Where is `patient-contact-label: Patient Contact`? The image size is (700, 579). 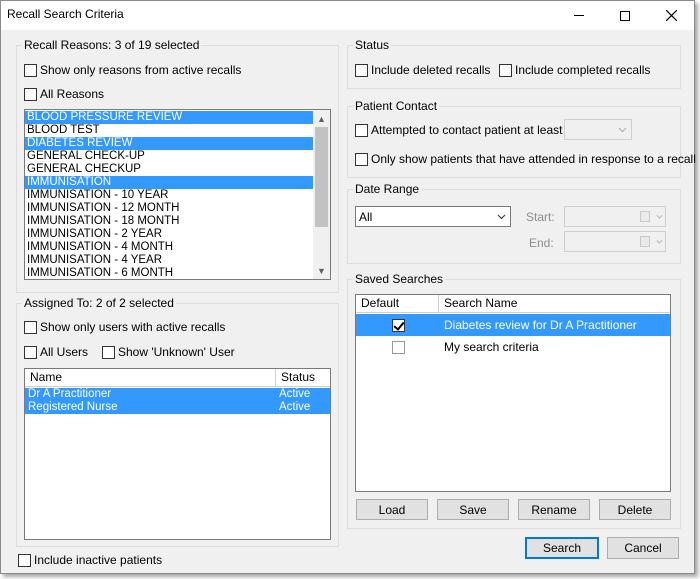
patient-contact-label: Patient Contact is located at coordinates (396, 106).